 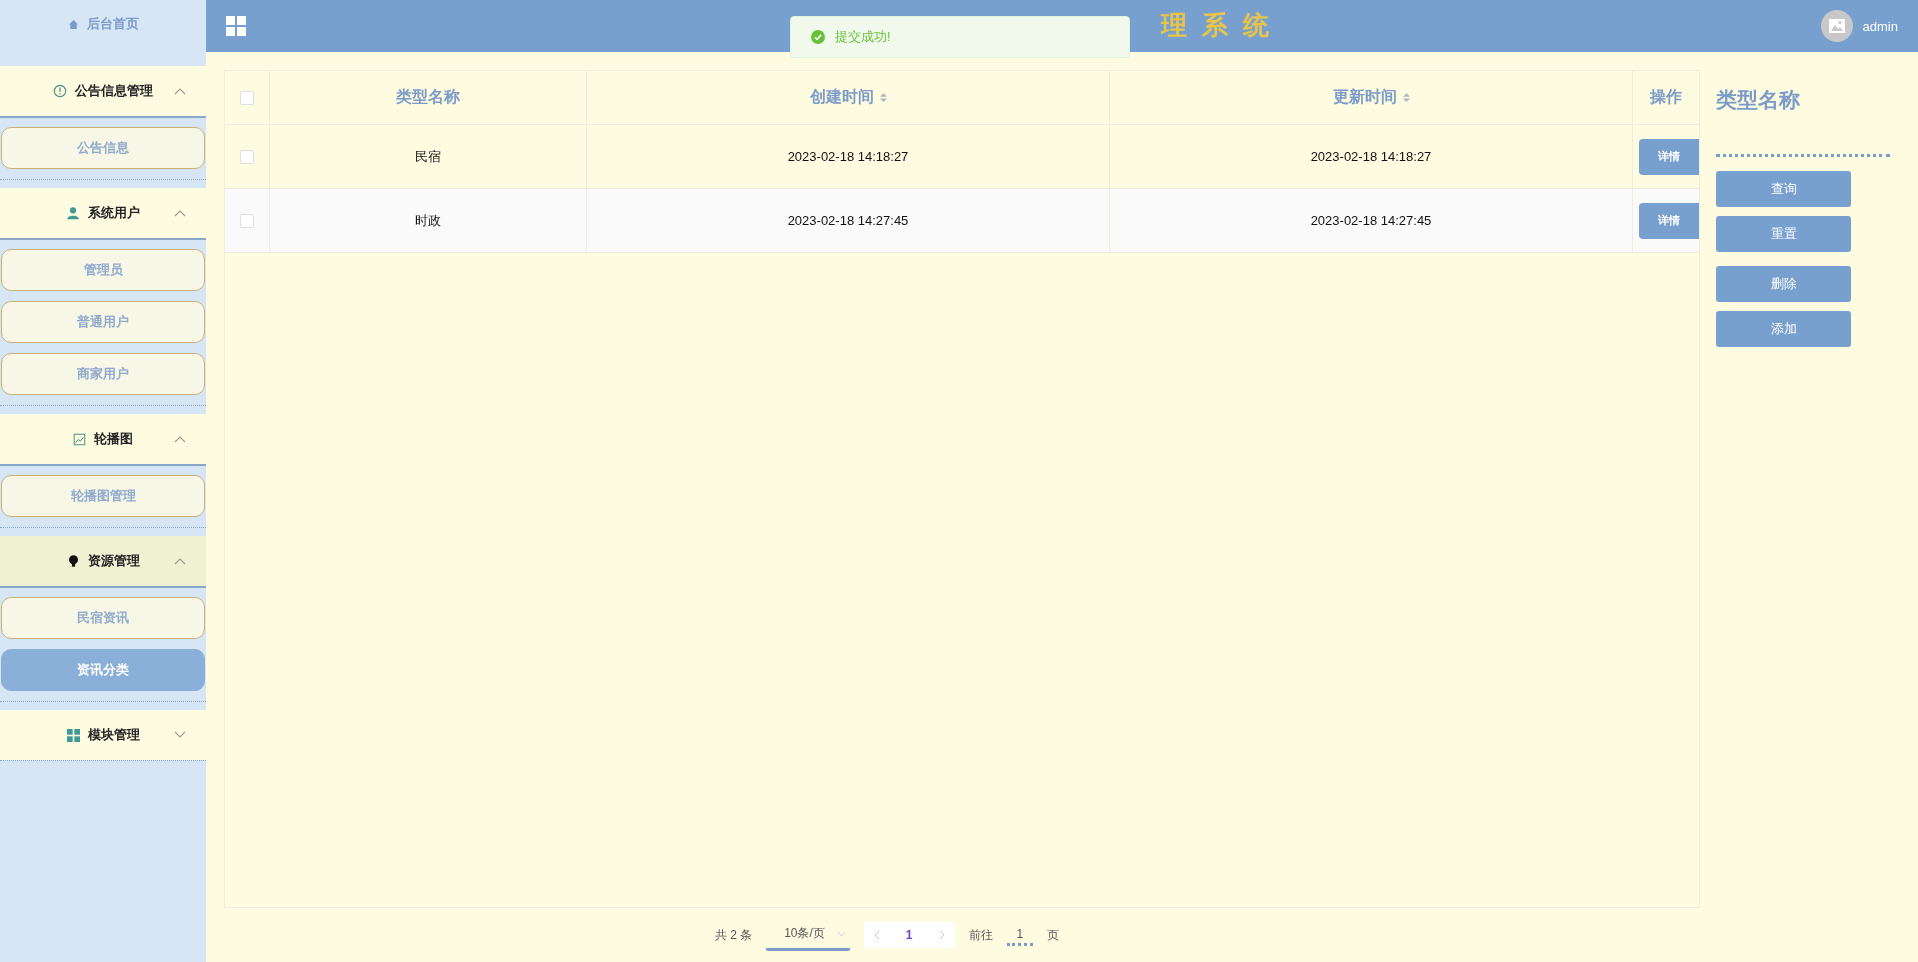 I want to click on bulb-icon, so click(x=73, y=561).